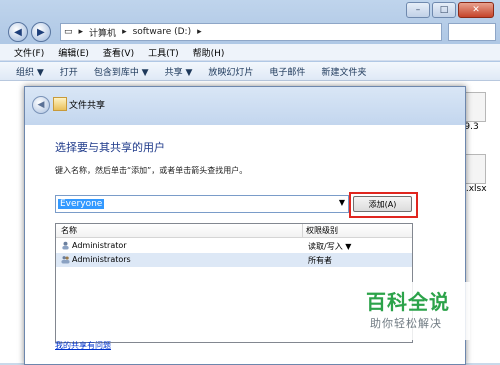 This screenshot has width=500, height=365. What do you see at coordinates (342, 202) in the screenshot?
I see `dropdown-arrow-icon: ▼` at bounding box center [342, 202].